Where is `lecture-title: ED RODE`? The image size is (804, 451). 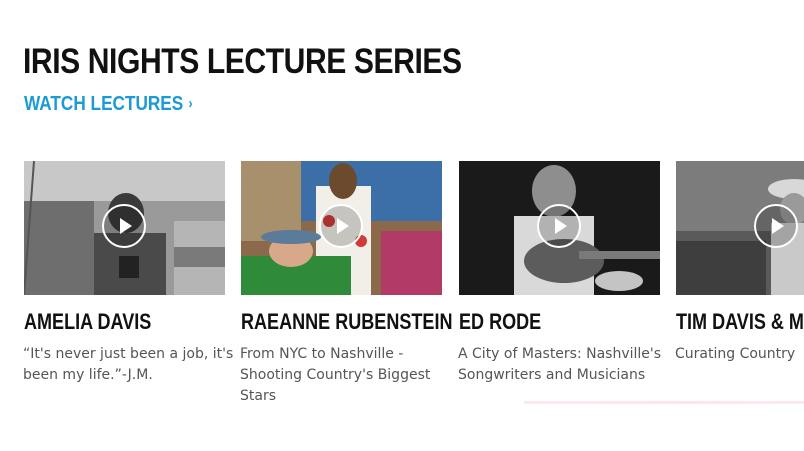 lecture-title: ED RODE is located at coordinates (500, 322).